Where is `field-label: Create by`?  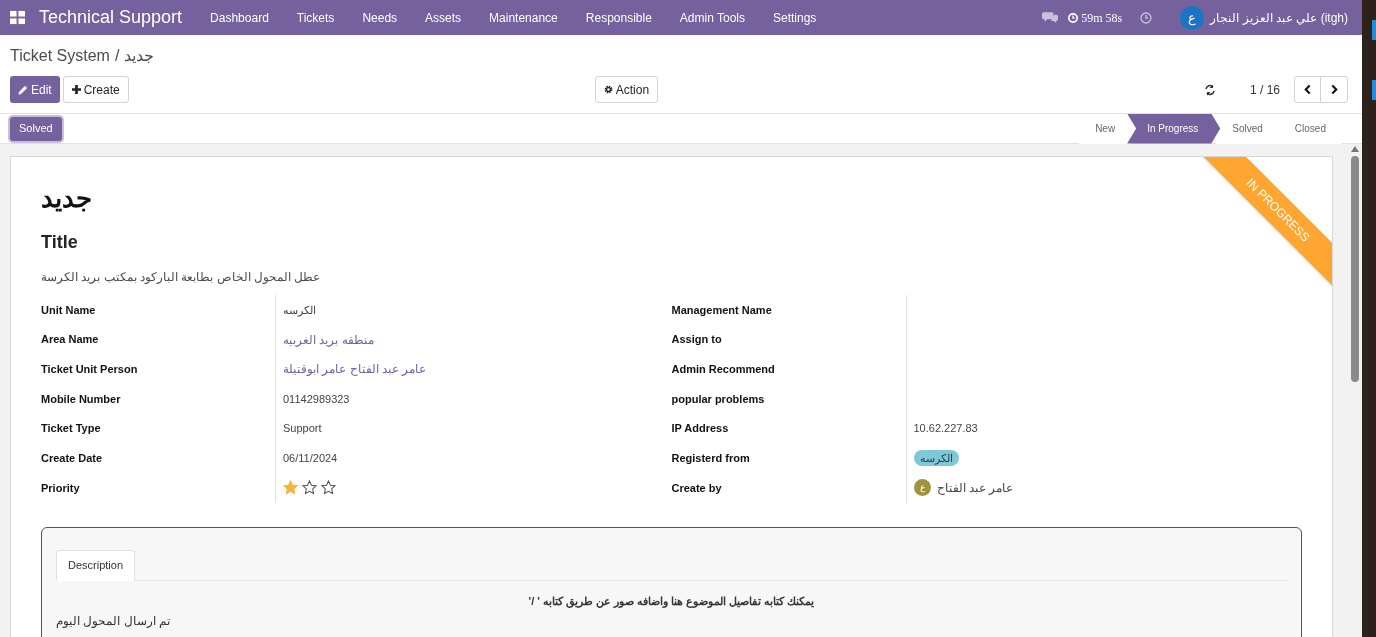 field-label: Create by is located at coordinates (697, 488).